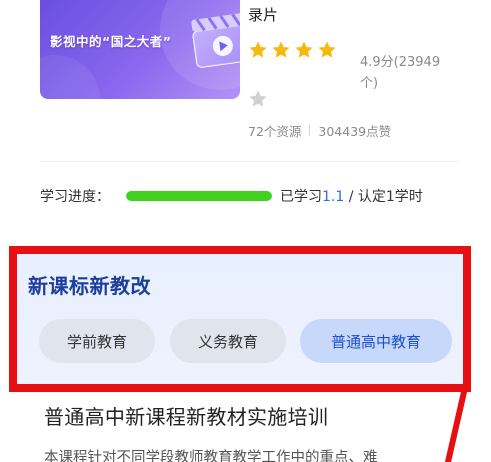 The height and width of the screenshot is (462, 491). Describe the element at coordinates (215, 40) in the screenshot. I see `film-clapper-icon` at that location.